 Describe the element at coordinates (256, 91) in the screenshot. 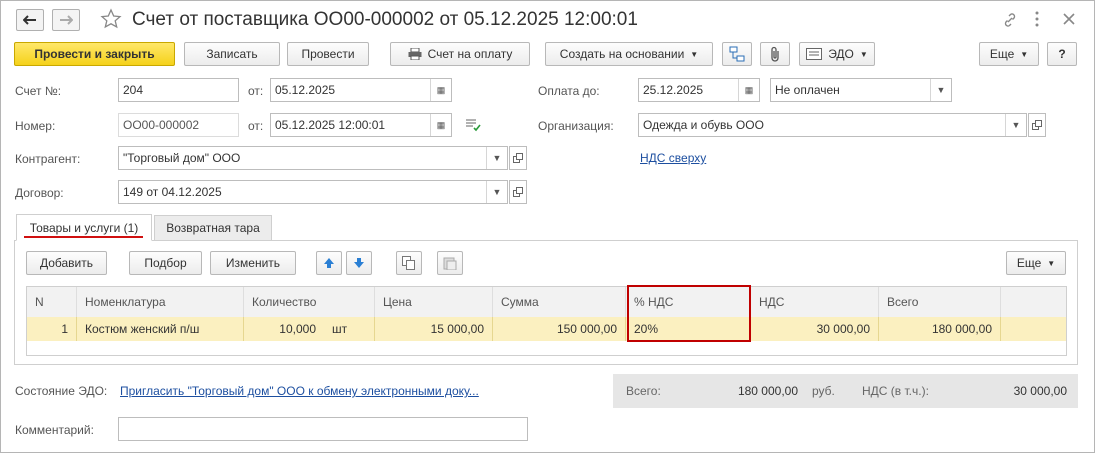

I see `invoice-date-label: от:` at that location.